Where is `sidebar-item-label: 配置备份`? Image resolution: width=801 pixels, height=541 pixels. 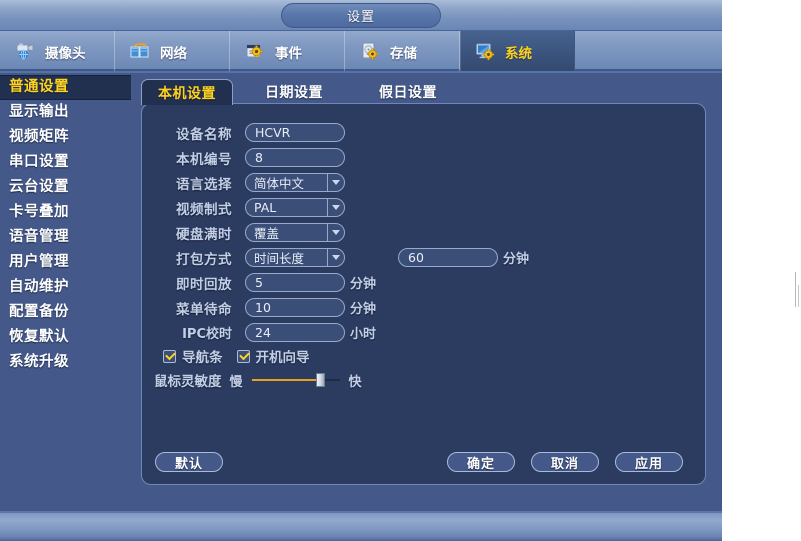 sidebar-item-label: 配置备份 is located at coordinates (39, 312).